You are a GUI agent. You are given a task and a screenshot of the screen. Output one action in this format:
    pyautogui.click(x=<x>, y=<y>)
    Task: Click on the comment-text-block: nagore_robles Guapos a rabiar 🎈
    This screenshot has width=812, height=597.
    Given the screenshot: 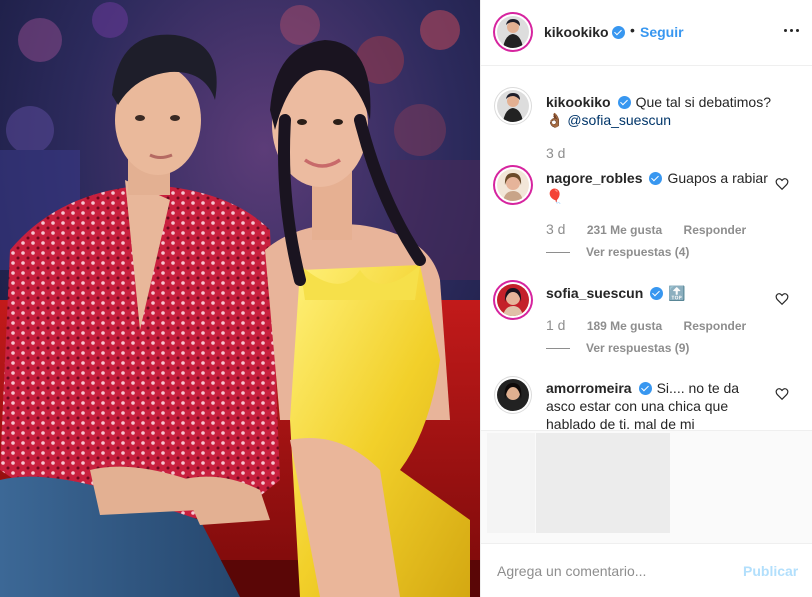 What is the action you would take?
    pyautogui.click(x=658, y=187)
    